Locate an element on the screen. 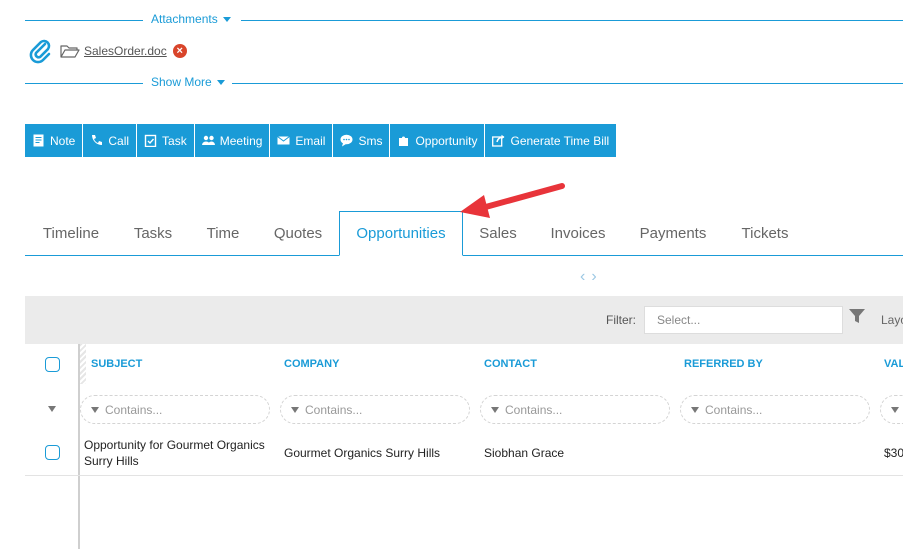 The height and width of the screenshot is (549, 903). meeting-button: Meeting is located at coordinates (232, 140).